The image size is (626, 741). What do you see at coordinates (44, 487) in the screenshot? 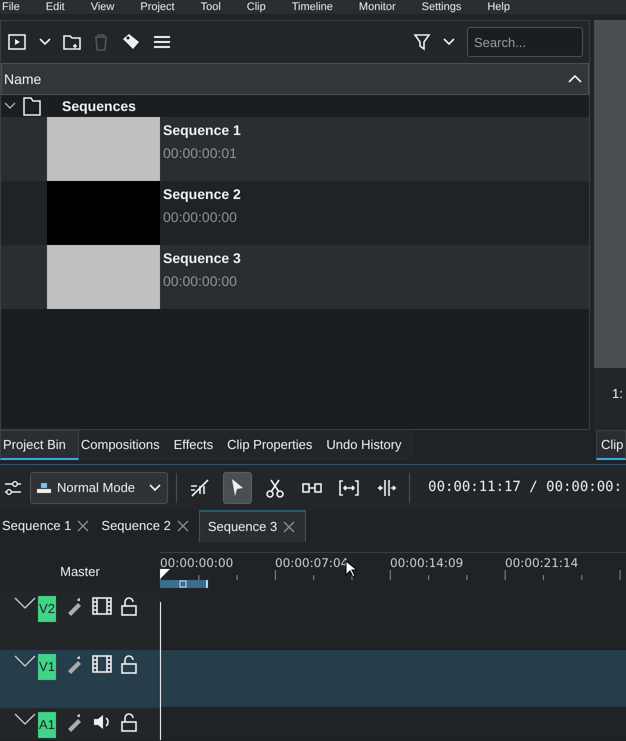
I see `track-mode-icon` at bounding box center [44, 487].